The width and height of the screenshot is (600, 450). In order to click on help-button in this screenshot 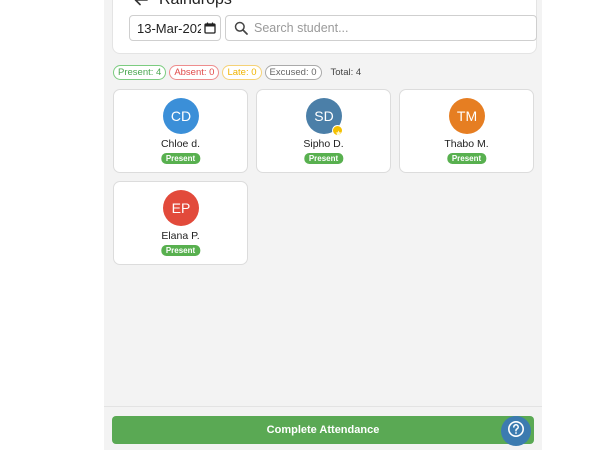, I will do `click(516, 431)`.